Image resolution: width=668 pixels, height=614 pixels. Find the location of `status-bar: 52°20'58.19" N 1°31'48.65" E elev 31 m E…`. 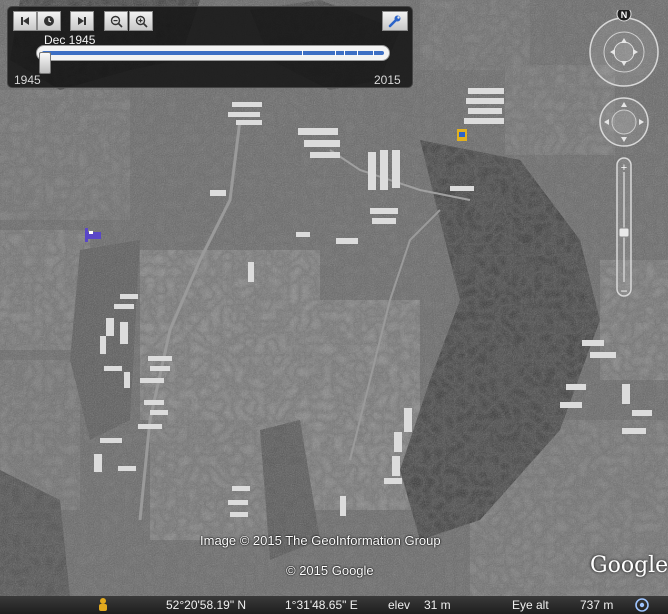

status-bar: 52°20'58.19" N 1°31'48.65" E elev 31 m E… is located at coordinates (334, 605).